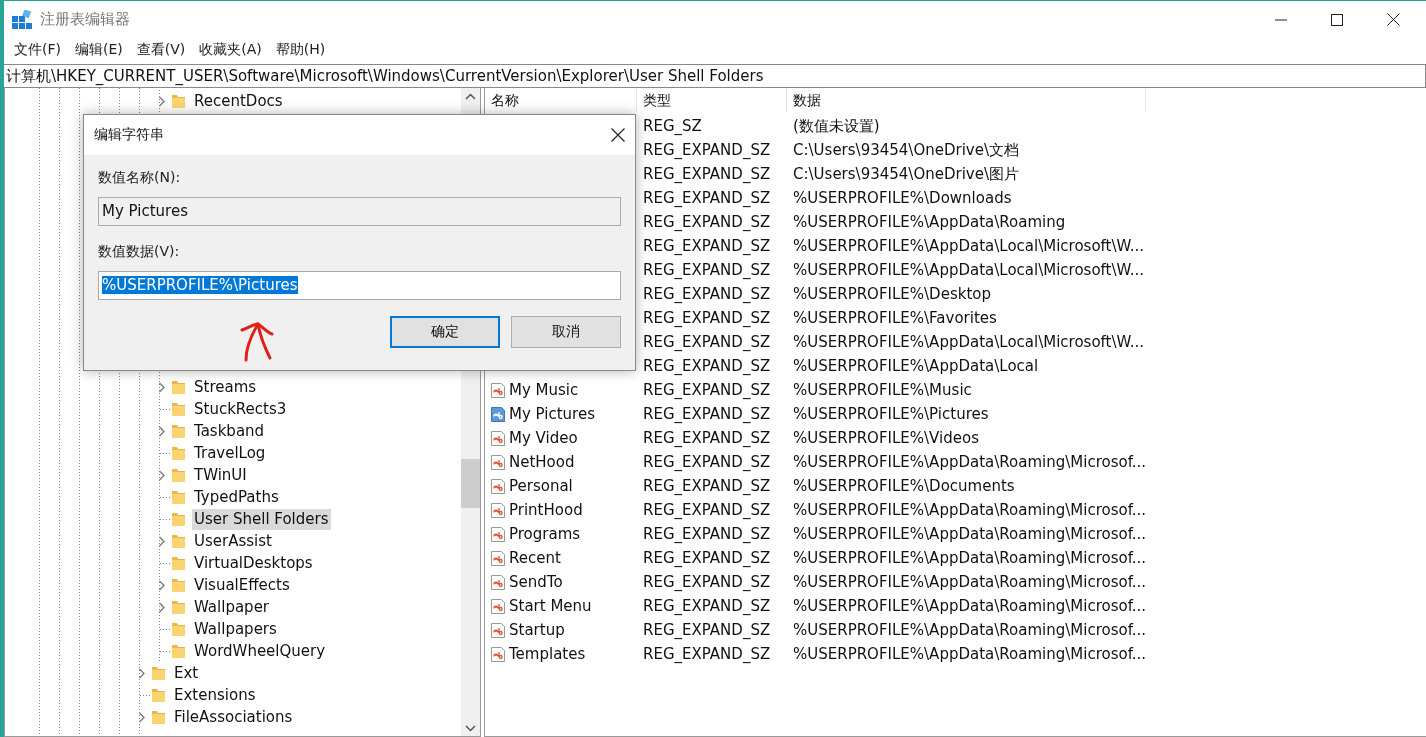 This screenshot has width=1426, height=737. Describe the element at coordinates (566, 332) in the screenshot. I see `dialog-button: 取消` at that location.